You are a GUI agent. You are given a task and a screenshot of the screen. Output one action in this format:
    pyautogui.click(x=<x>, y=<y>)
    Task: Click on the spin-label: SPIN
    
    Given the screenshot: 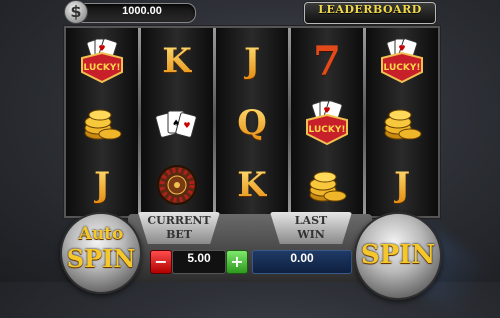 What is the action you would take?
    pyautogui.click(x=398, y=255)
    